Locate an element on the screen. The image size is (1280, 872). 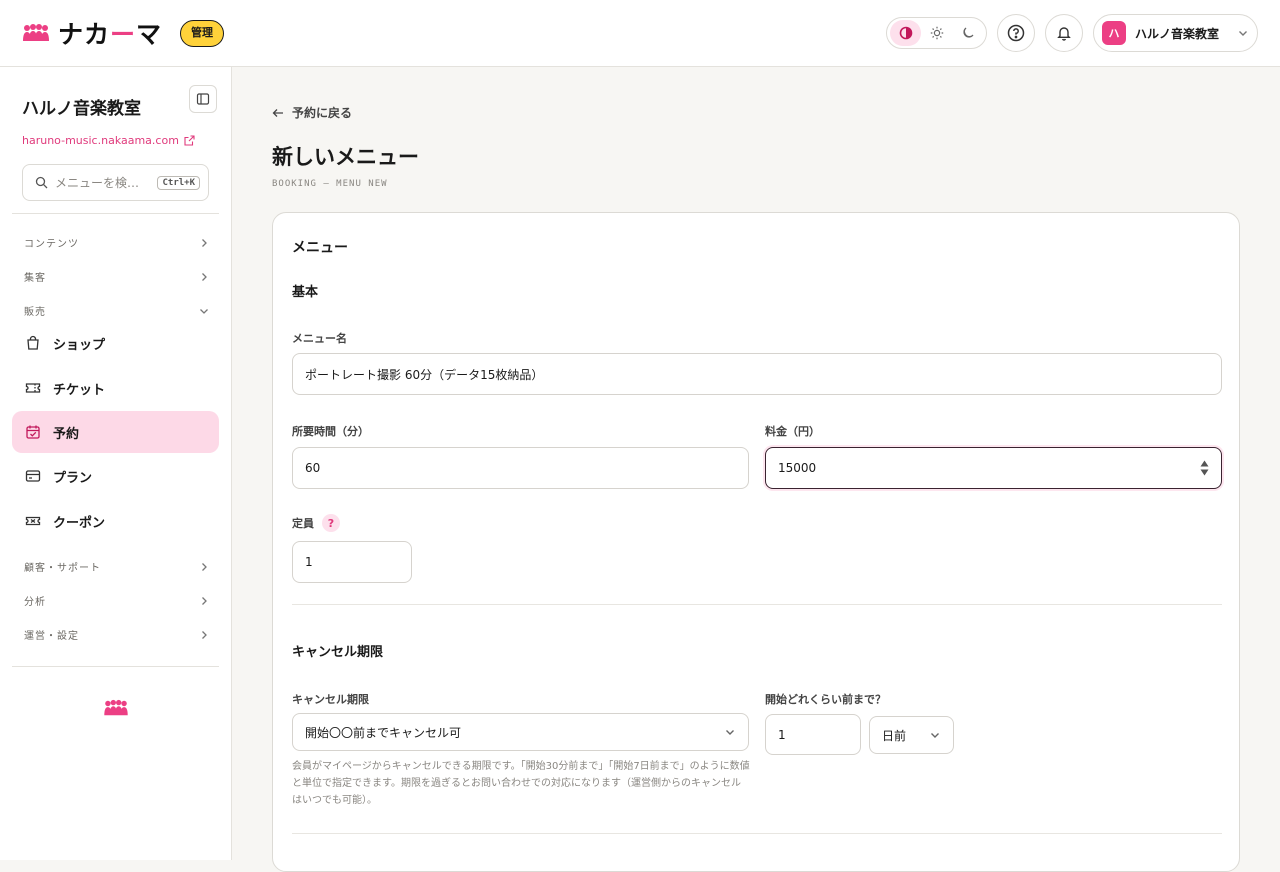
top-bar: ナカーマ 管理 ハ ハルノ音楽教室 is located at coordinates (640, 33).